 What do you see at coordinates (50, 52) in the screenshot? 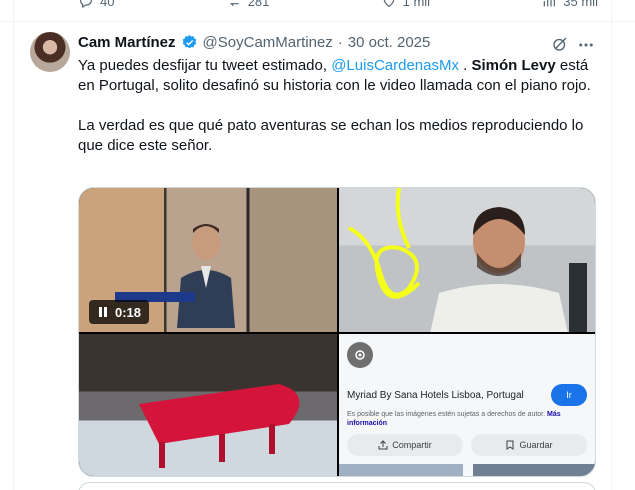
I see `author-avatar` at bounding box center [50, 52].